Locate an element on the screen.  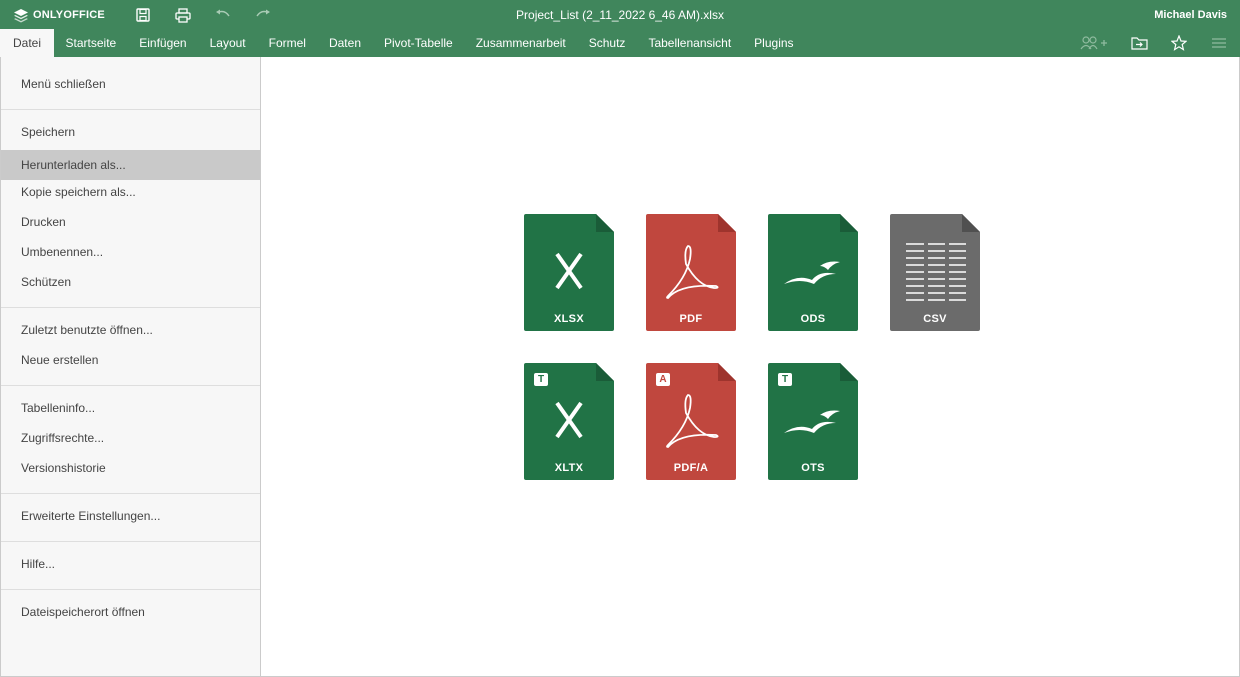
star-icon is located at coordinates (1179, 43).